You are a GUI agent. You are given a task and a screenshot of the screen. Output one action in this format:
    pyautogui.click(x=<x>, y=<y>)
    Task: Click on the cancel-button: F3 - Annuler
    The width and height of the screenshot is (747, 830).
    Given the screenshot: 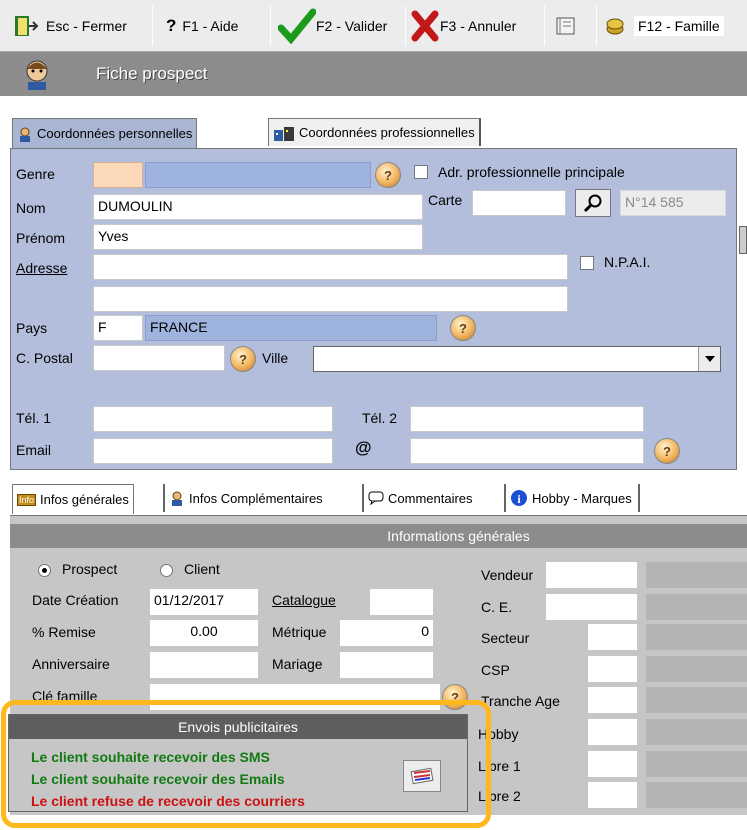 What is the action you would take?
    pyautogui.click(x=463, y=26)
    